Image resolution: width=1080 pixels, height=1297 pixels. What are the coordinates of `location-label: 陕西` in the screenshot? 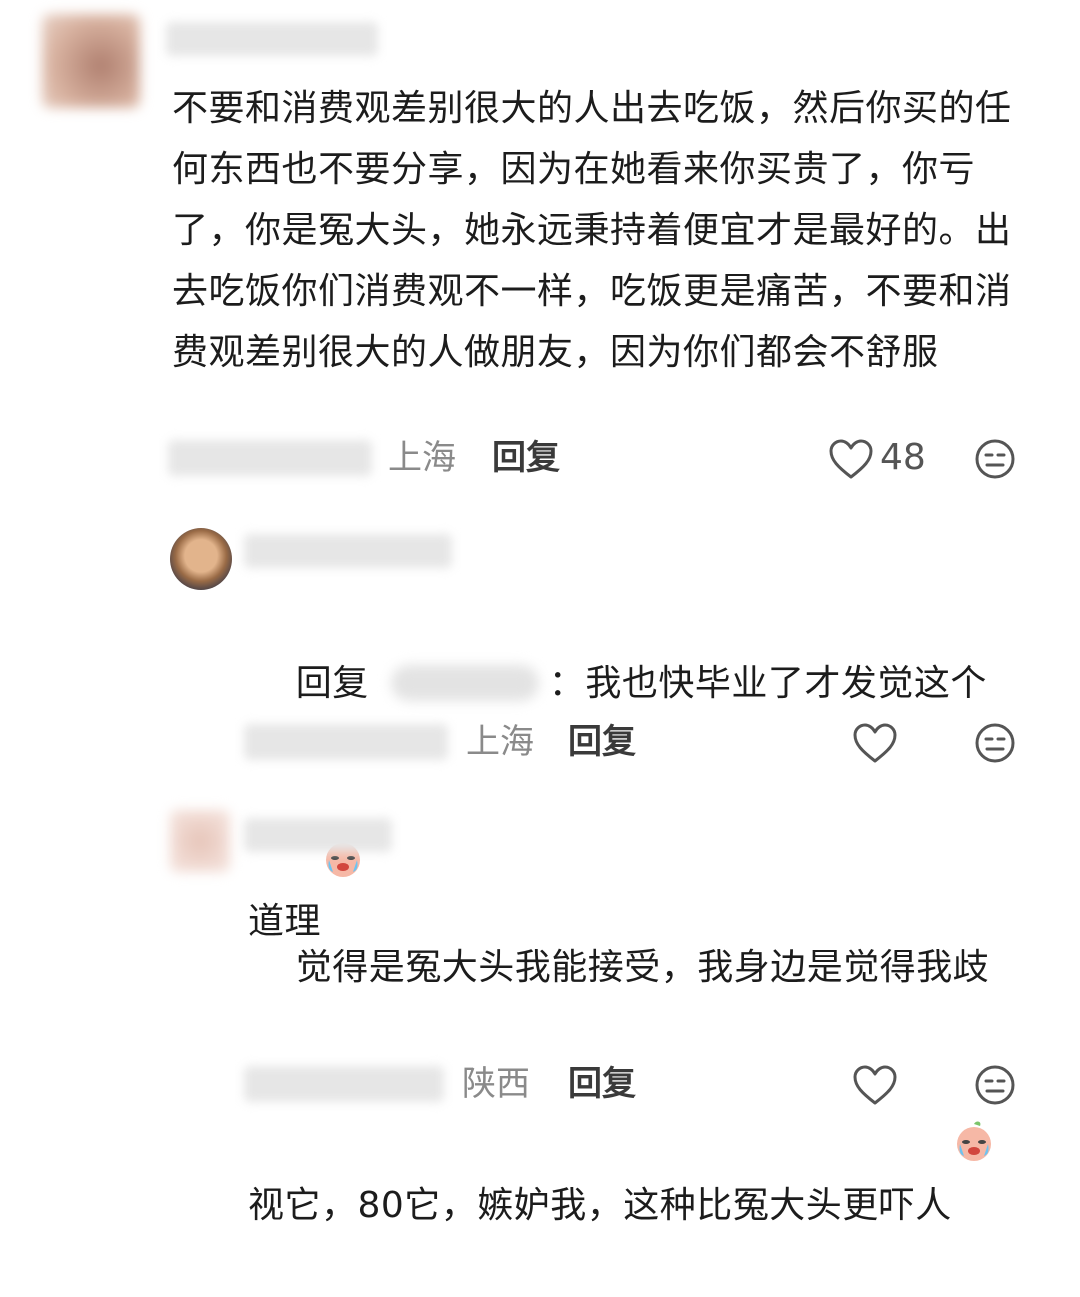 It's located at (496, 1084).